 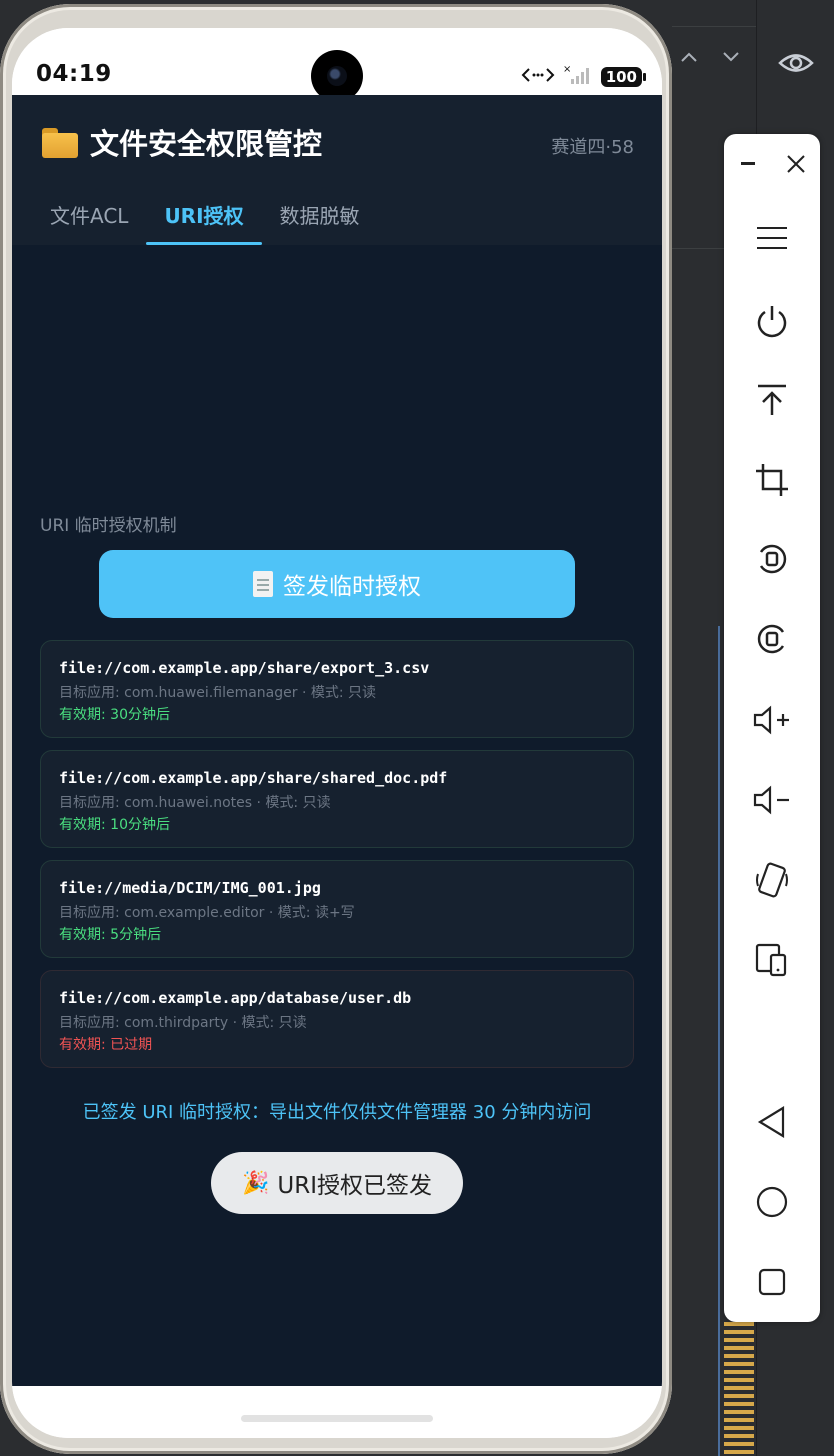 What do you see at coordinates (204, 215) in the screenshot?
I see `tab-uri-grant: URI授权` at bounding box center [204, 215].